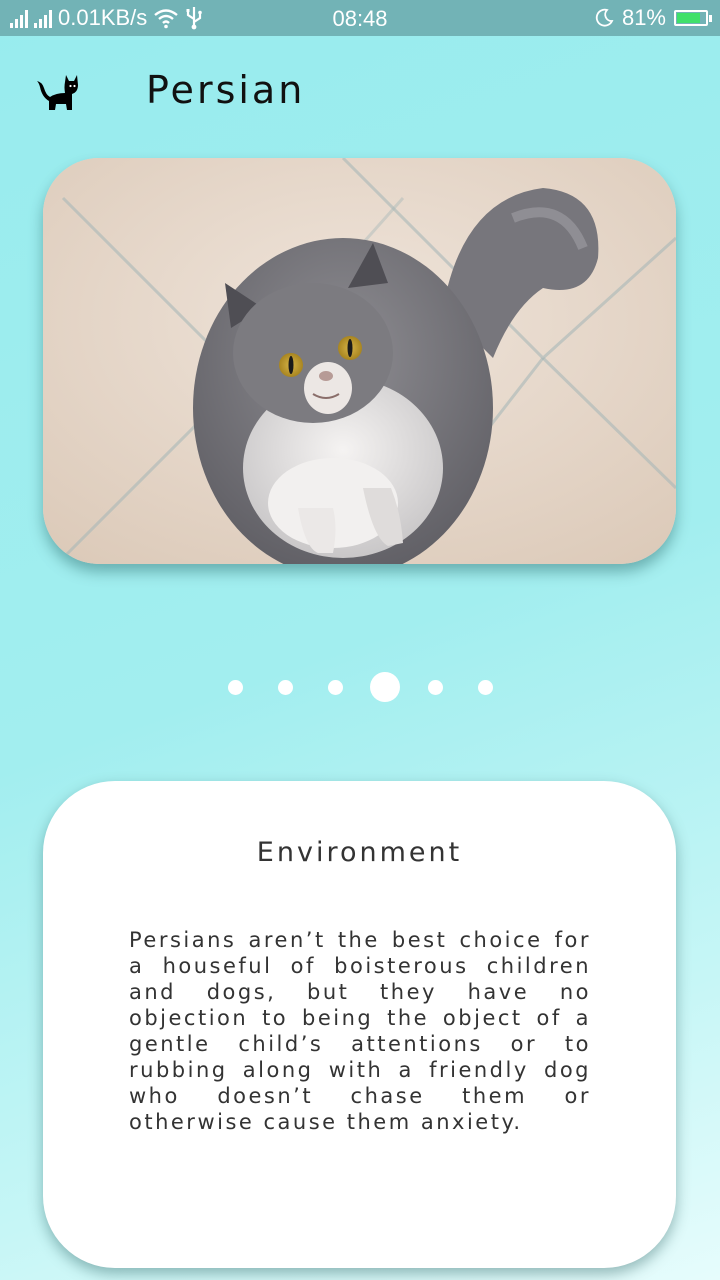  I want to click on info-heading: Environment, so click(359, 852).